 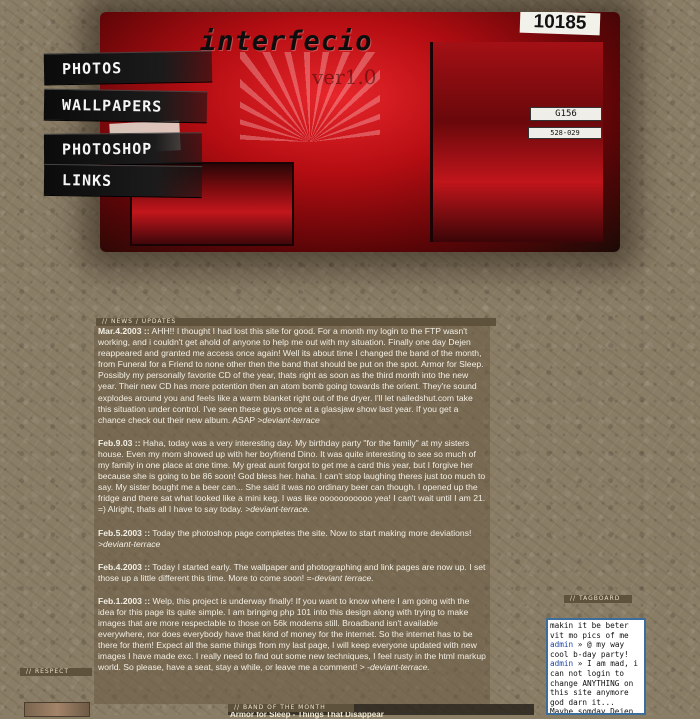 What do you see at coordinates (124, 566) in the screenshot?
I see `news-date: Feb.4.2003 ::` at bounding box center [124, 566].